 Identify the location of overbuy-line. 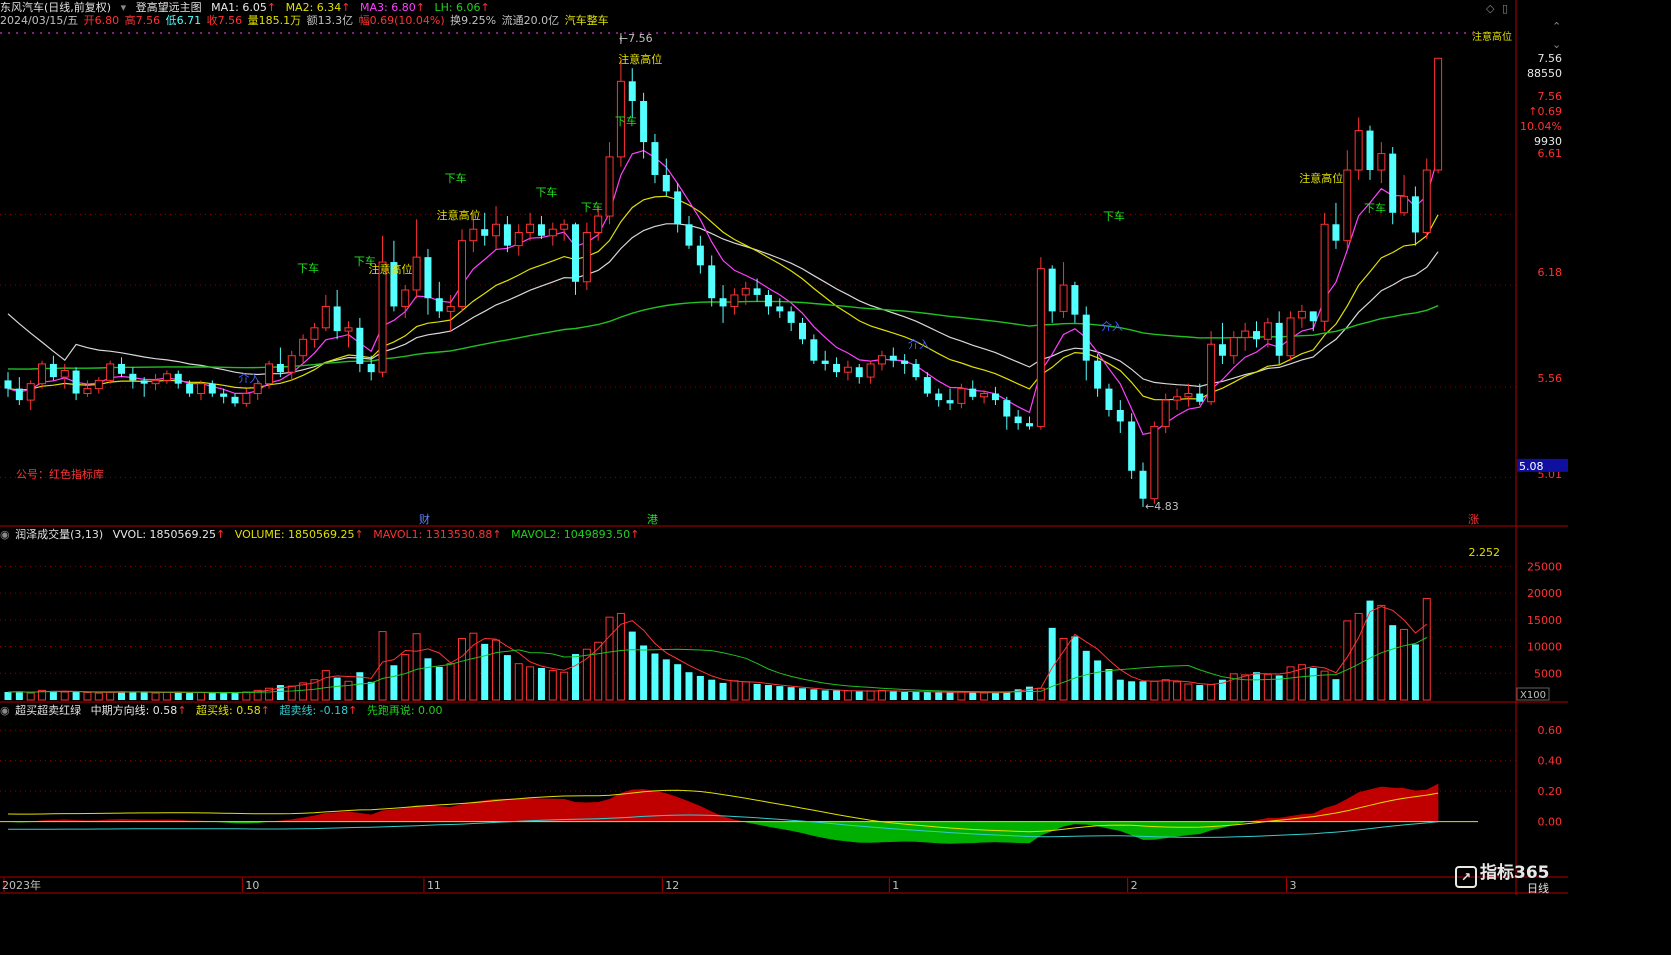
(723, 811).